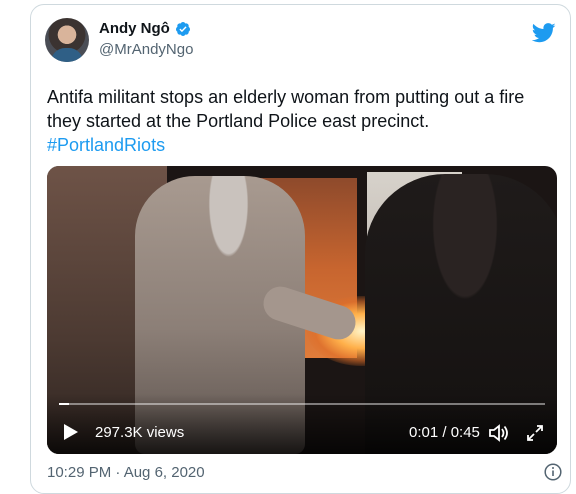 The image size is (576, 494). I want to click on tweet-timestamp: 10:29 PM · Aug 6, 2020, so click(126, 472).